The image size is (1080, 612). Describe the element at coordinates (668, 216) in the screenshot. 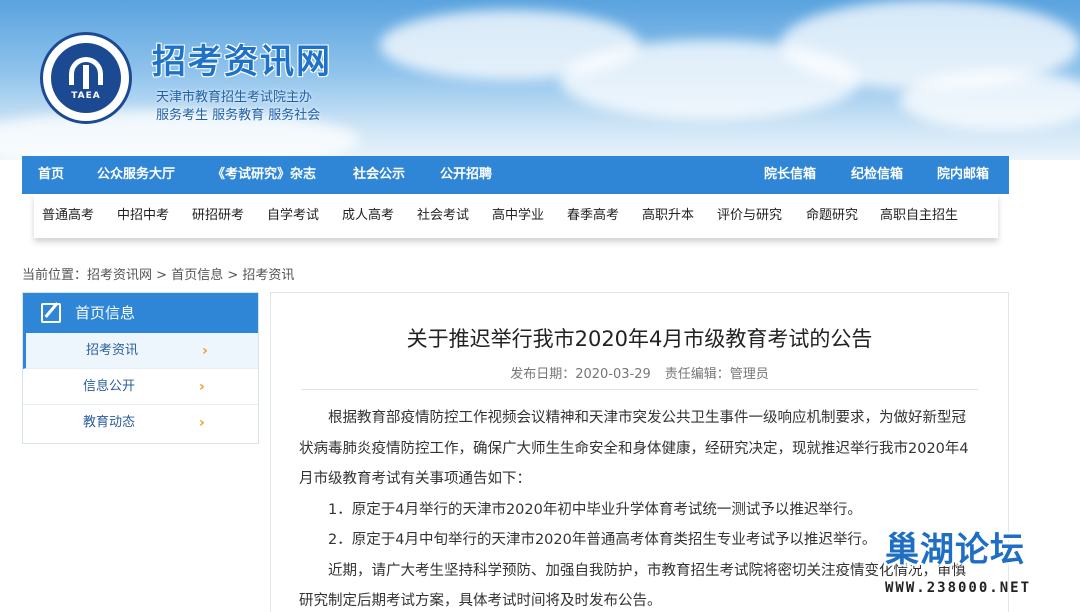

I see `subnav-item: 高职升本` at that location.